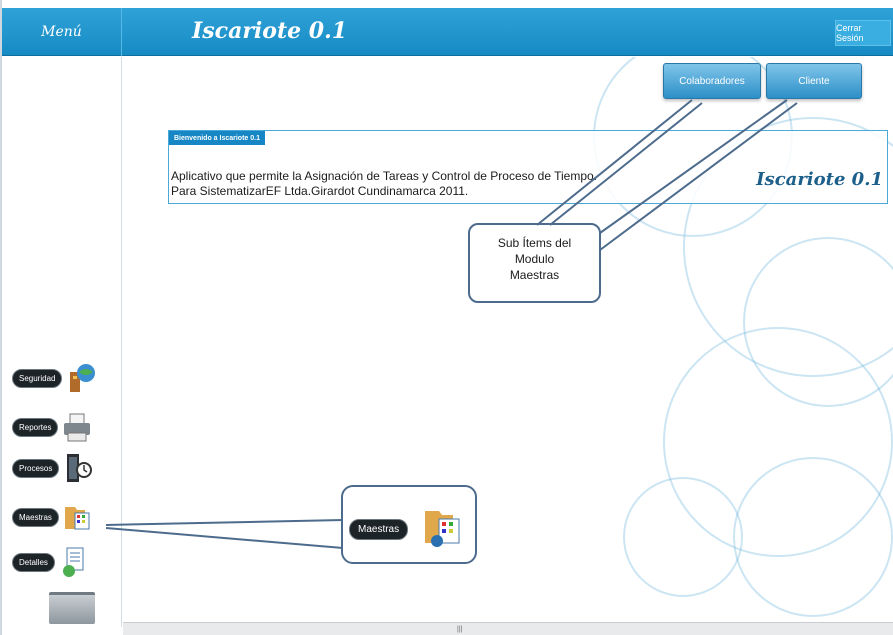  What do you see at coordinates (447, 32) in the screenshot?
I see `header-bar: Menú Iscariote 0.1 Cerrar Sesión` at bounding box center [447, 32].